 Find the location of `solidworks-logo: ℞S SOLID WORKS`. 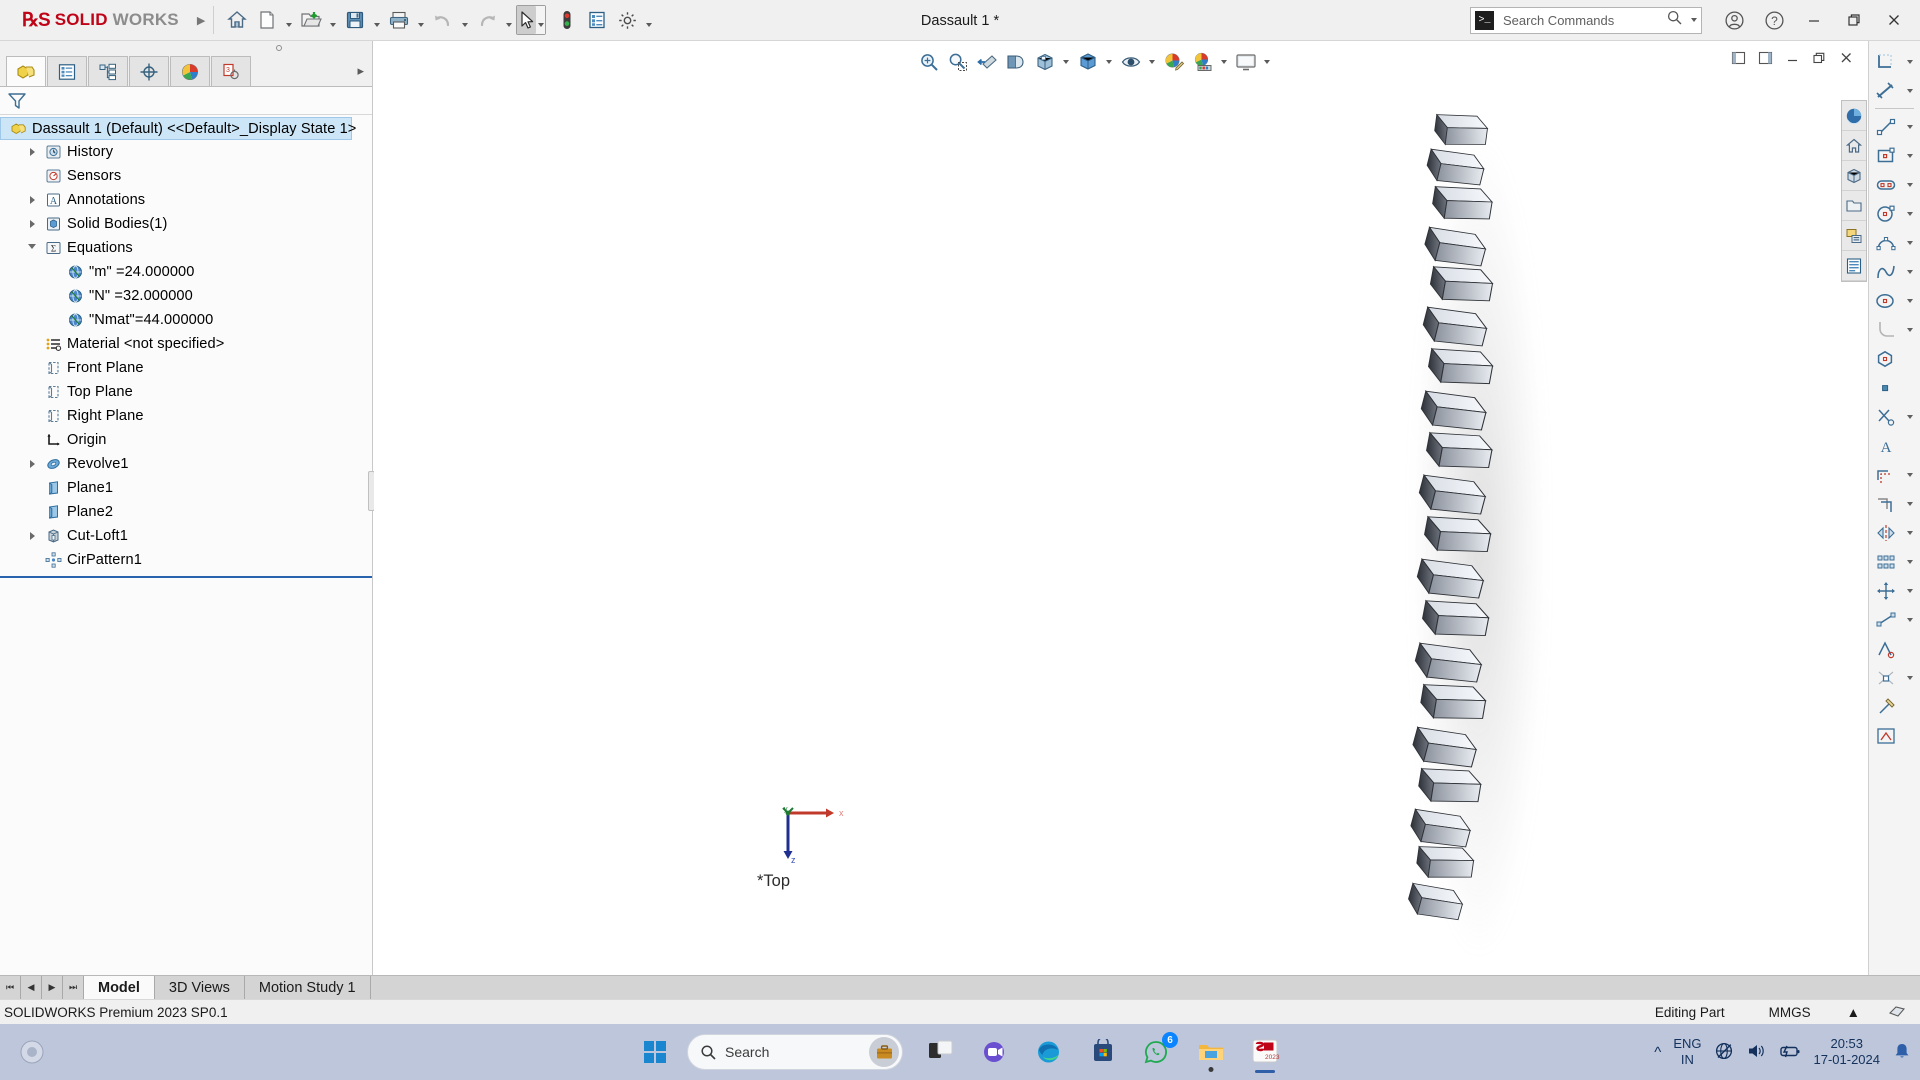

solidworks-logo: ℞S SOLID WORKS is located at coordinates (91, 20).